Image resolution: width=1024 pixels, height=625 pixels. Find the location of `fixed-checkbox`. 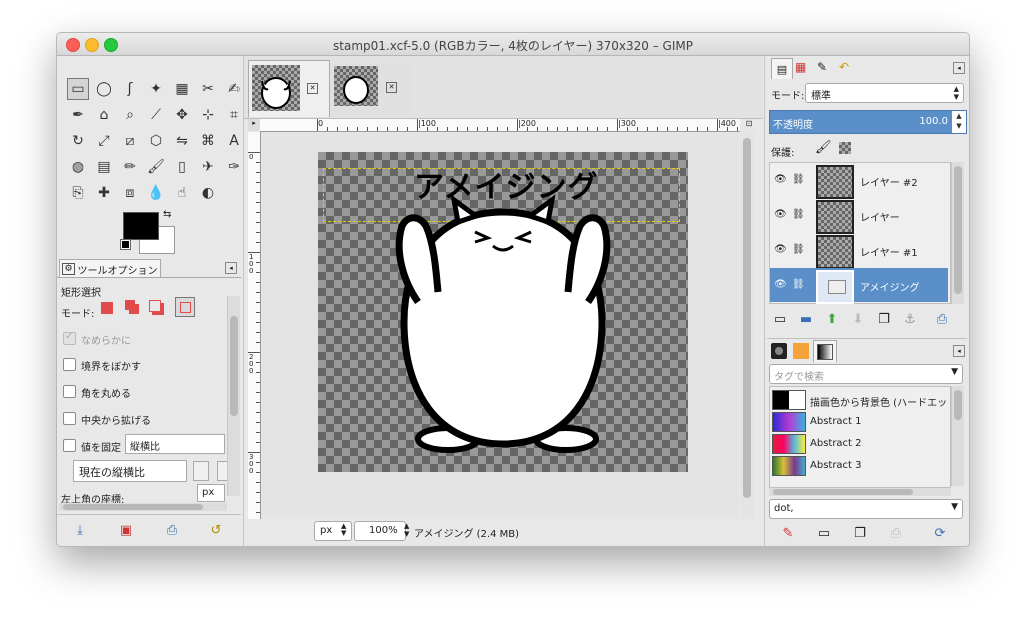

fixed-checkbox is located at coordinates (69, 445).